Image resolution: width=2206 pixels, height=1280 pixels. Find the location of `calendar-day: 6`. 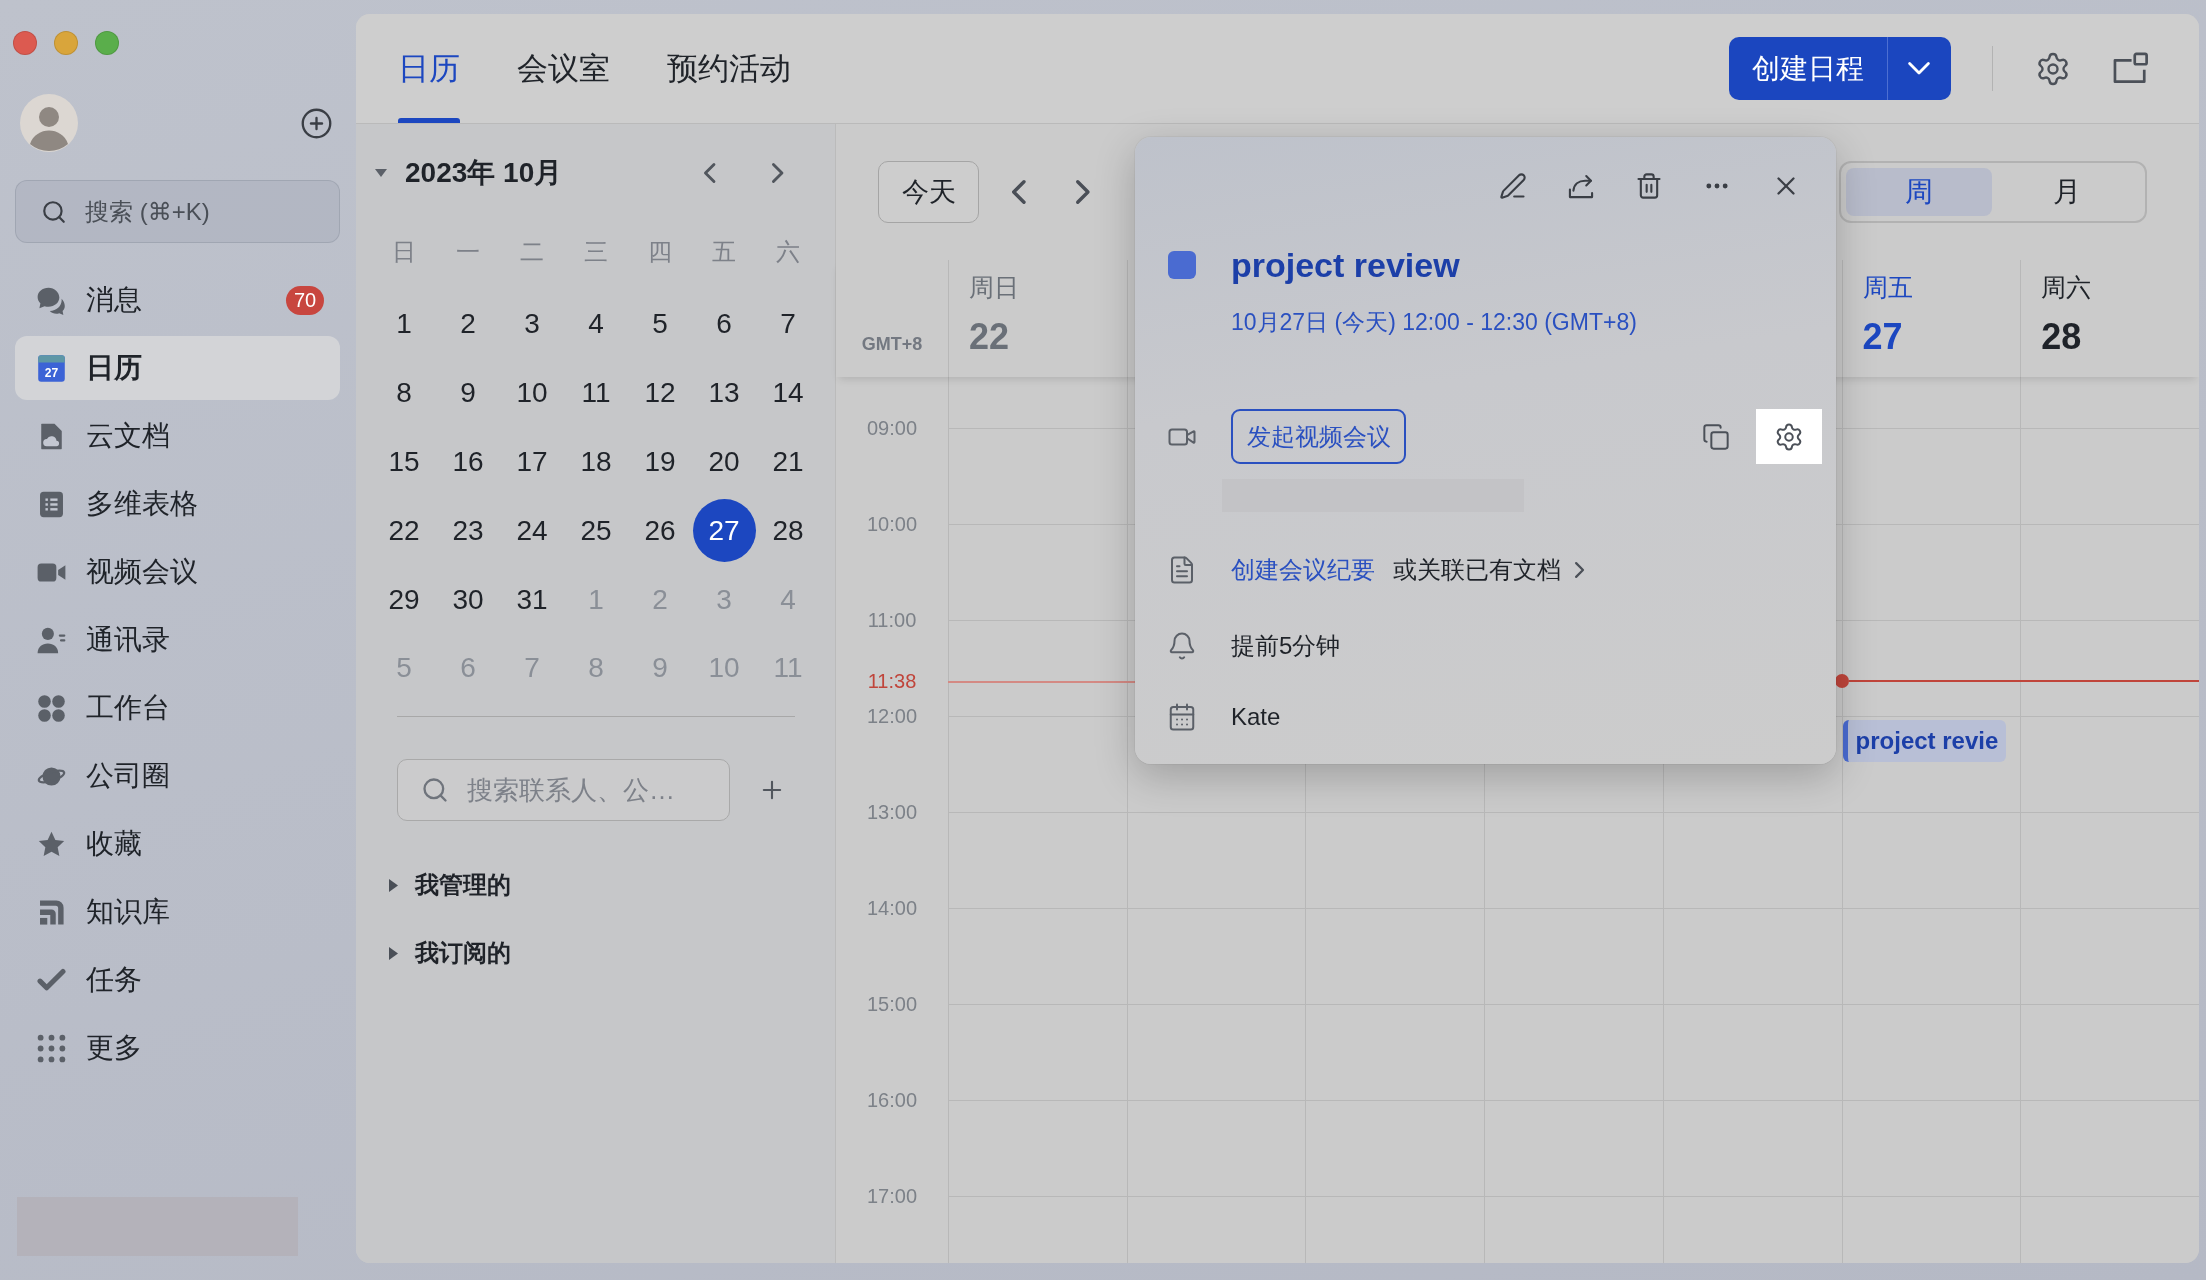

calendar-day: 6 is located at coordinates (724, 324).